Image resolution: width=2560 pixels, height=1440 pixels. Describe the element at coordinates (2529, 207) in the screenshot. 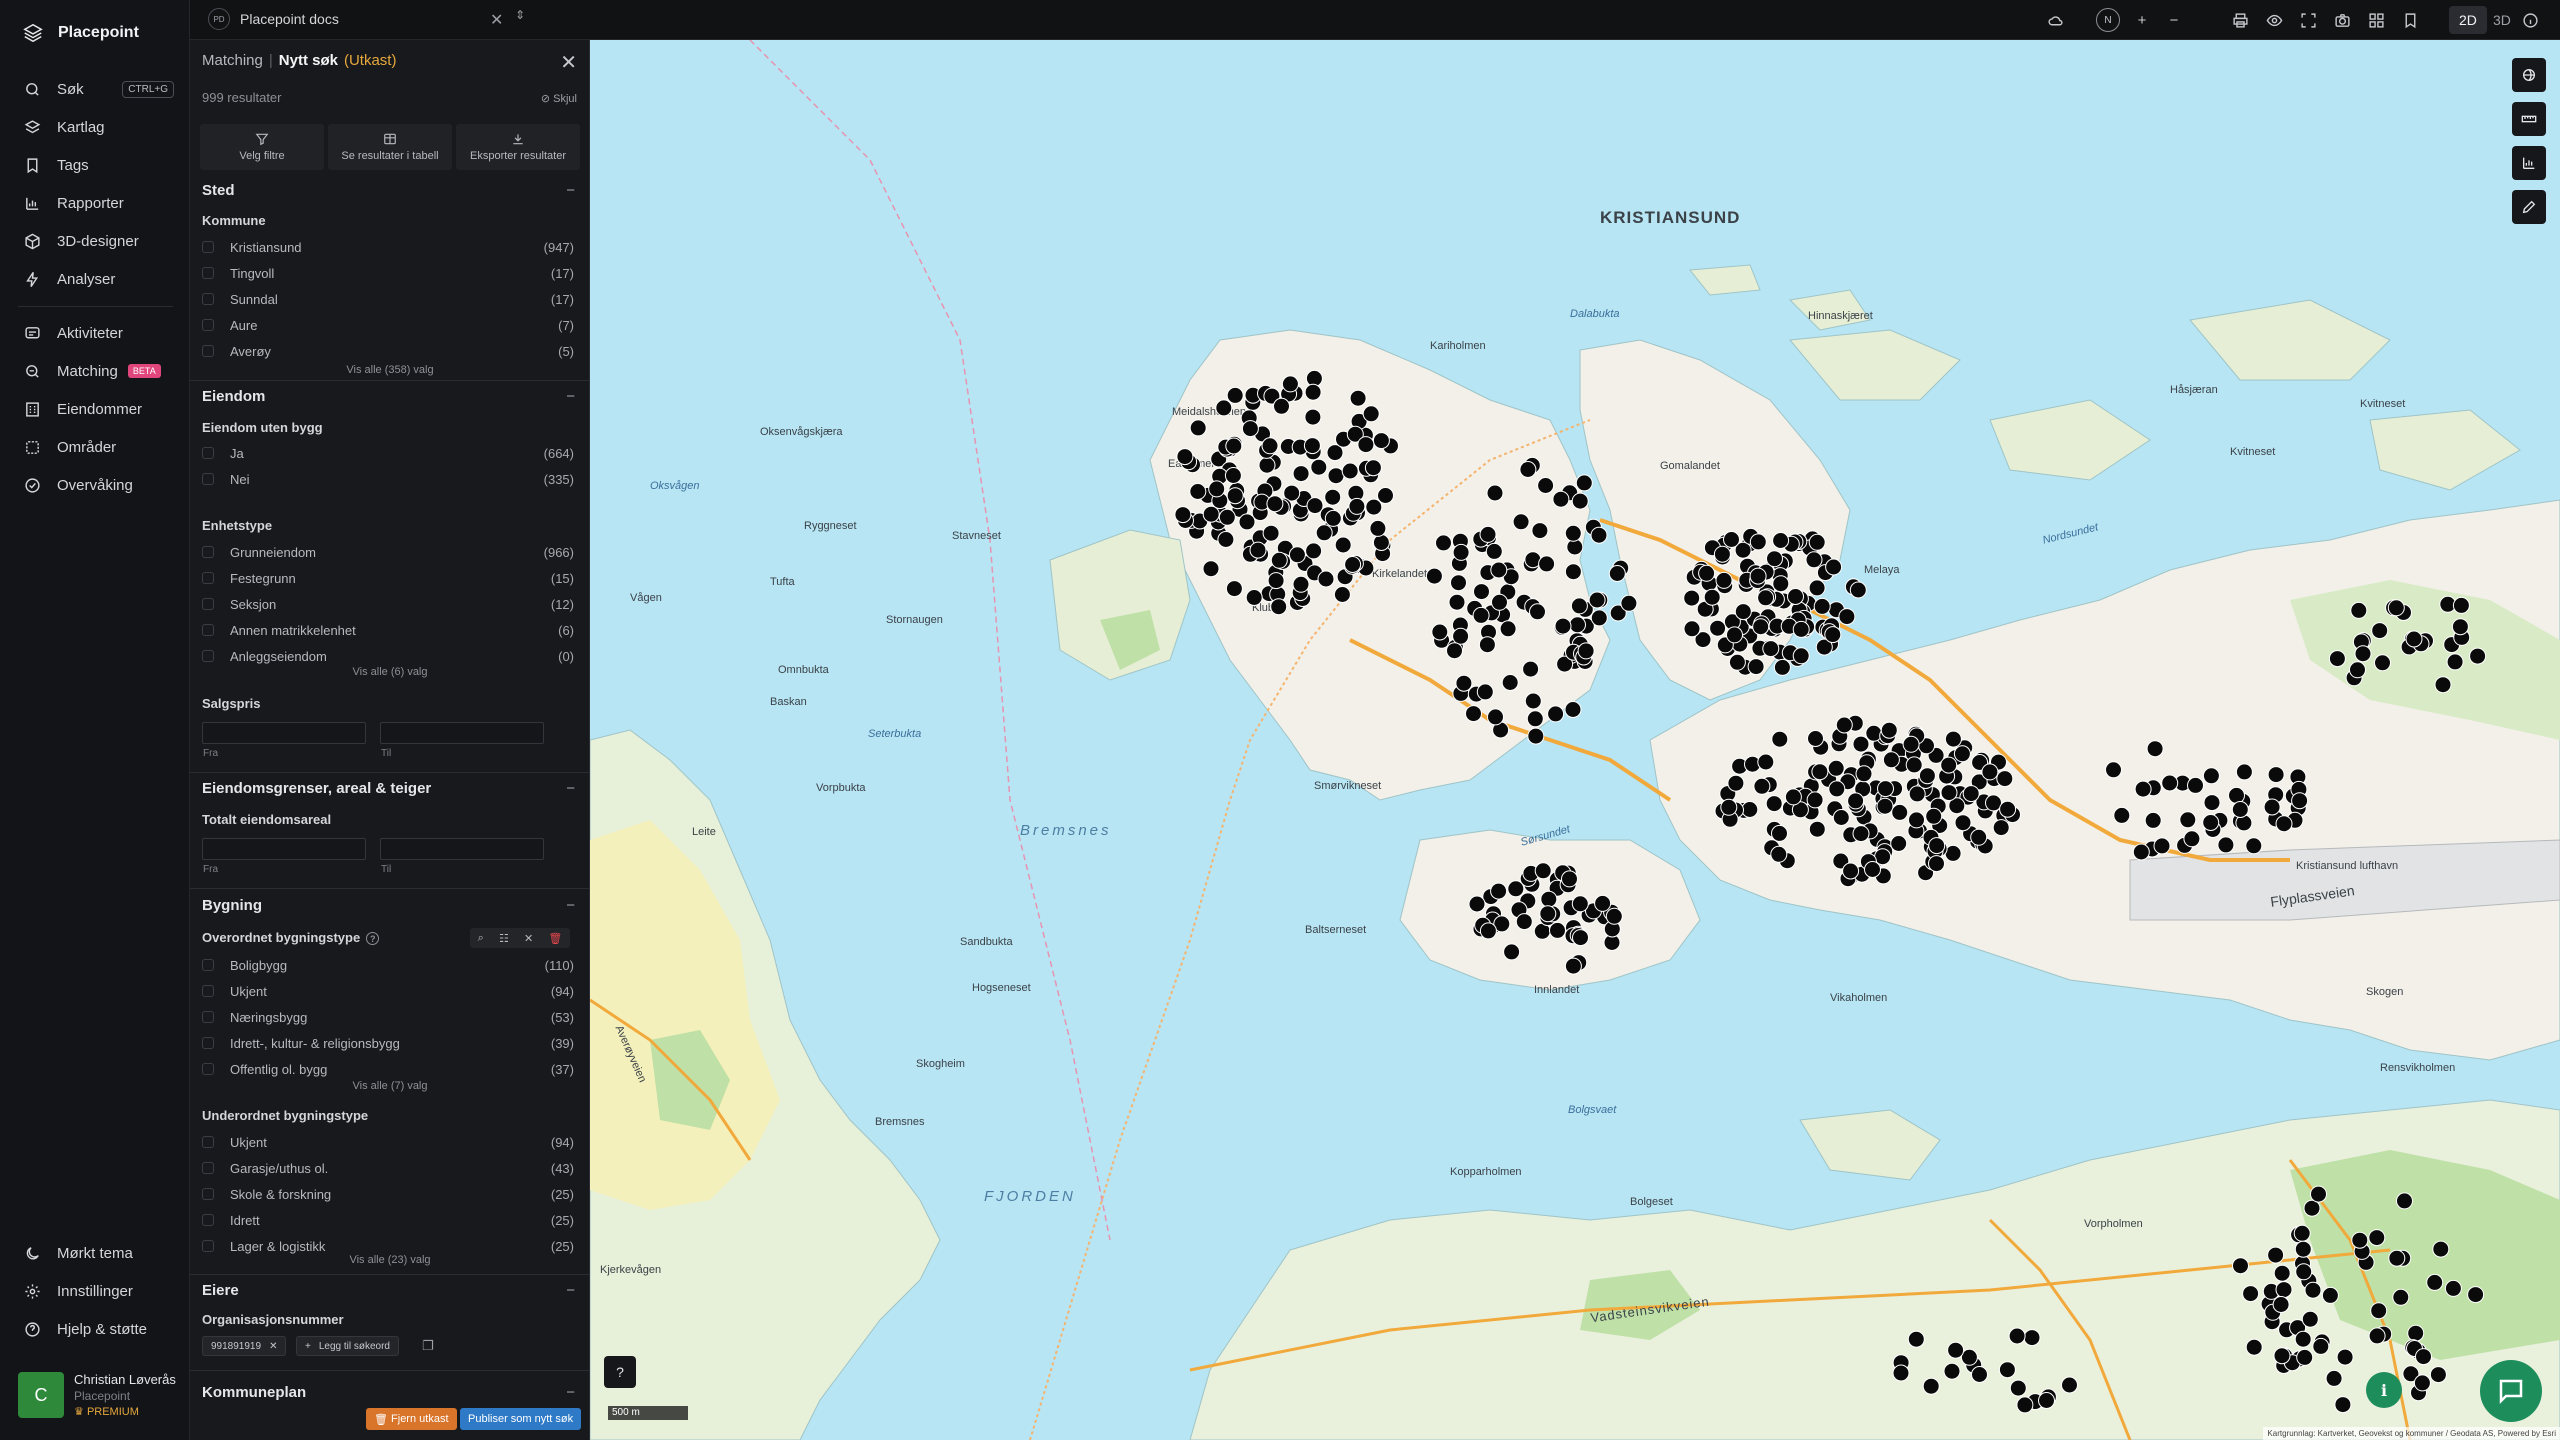

I see `map-tool-draw` at that location.